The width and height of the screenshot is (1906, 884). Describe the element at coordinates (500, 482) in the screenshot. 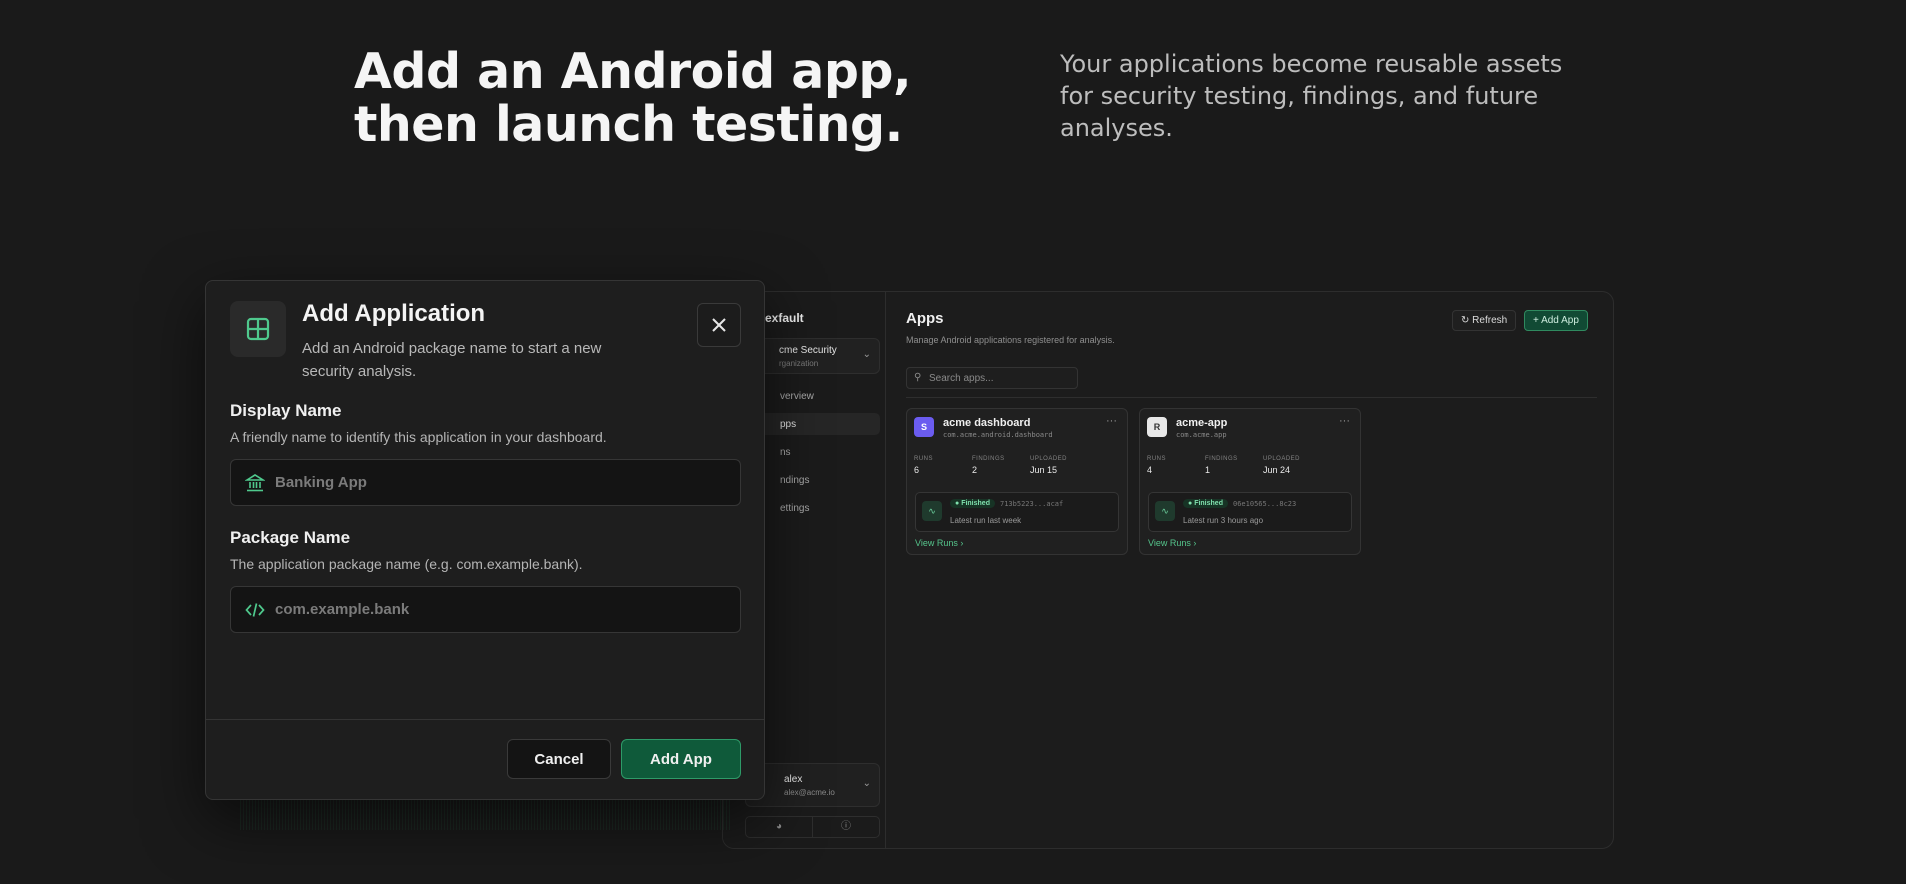

I see `display-name-input` at that location.